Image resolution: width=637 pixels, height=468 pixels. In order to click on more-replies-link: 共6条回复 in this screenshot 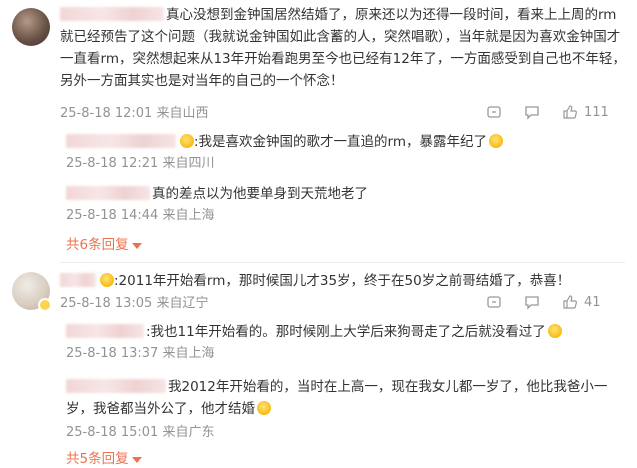, I will do `click(104, 245)`.